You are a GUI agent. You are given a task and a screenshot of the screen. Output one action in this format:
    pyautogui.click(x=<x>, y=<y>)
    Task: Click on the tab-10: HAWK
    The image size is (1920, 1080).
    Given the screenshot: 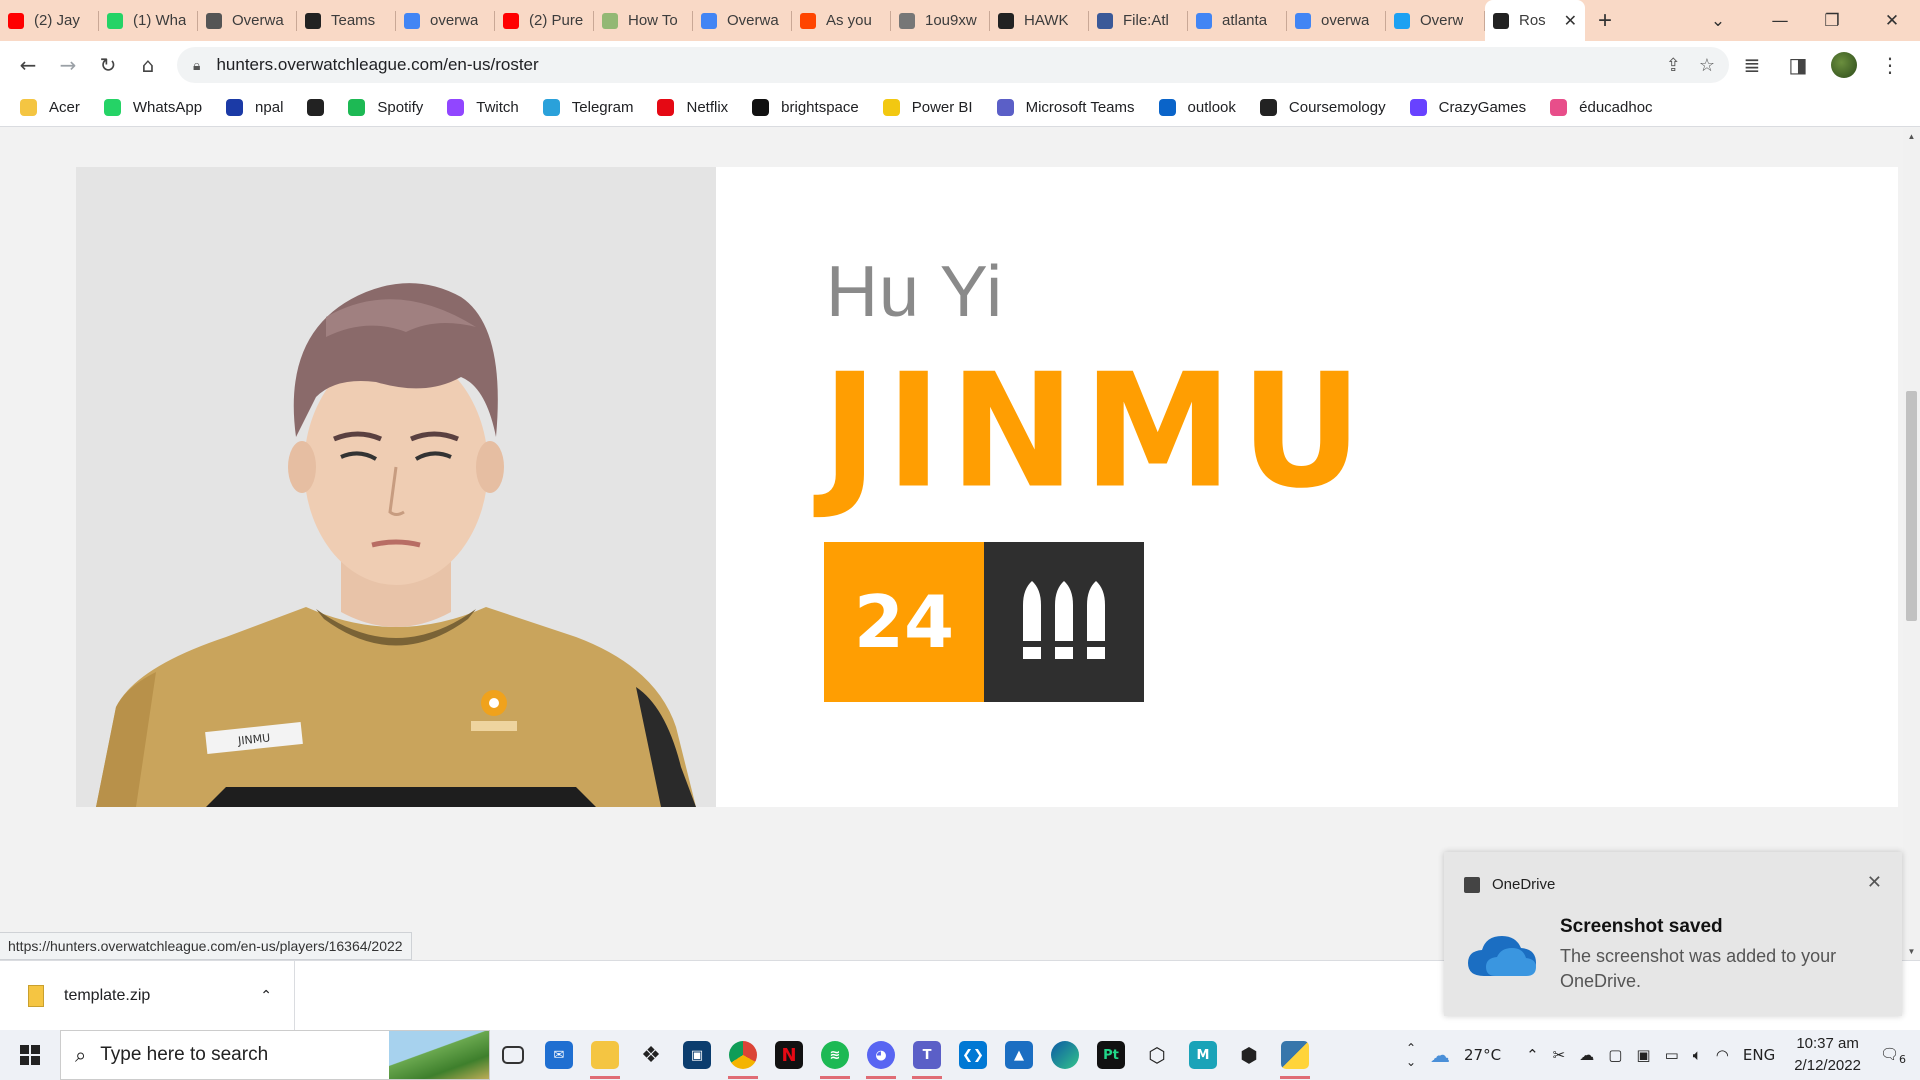 What is the action you would take?
    pyautogui.click(x=1039, y=20)
    